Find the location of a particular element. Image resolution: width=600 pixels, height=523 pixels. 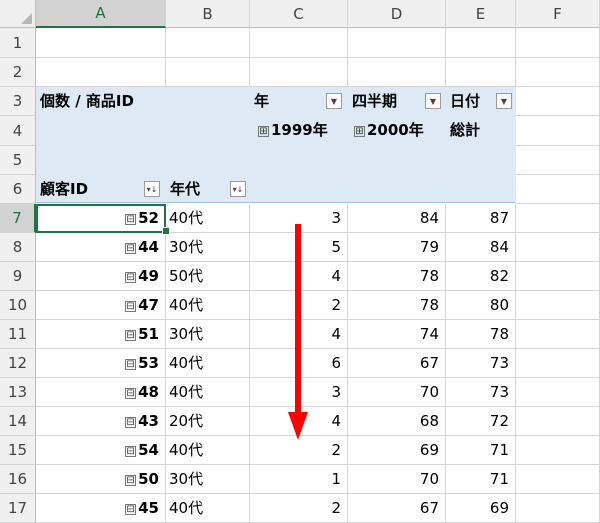

column-header-b: B is located at coordinates (208, 14).